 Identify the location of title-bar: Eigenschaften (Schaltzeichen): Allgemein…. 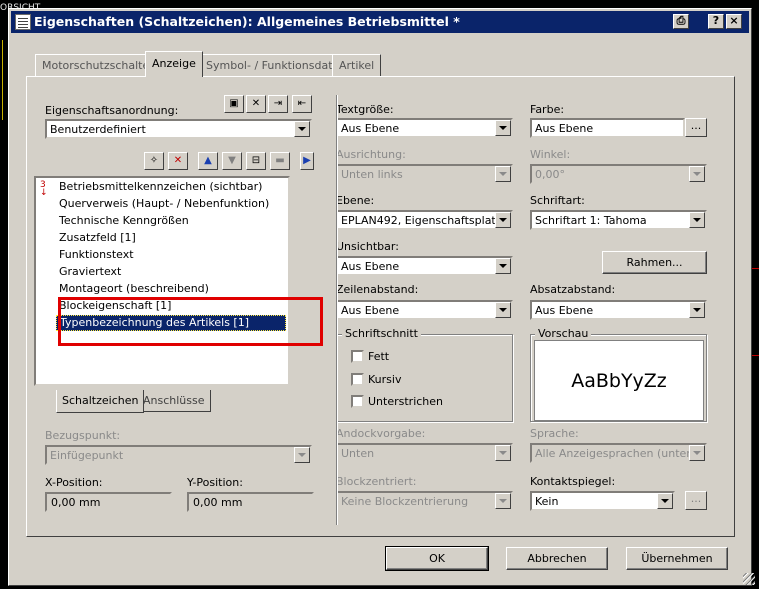
(380, 22).